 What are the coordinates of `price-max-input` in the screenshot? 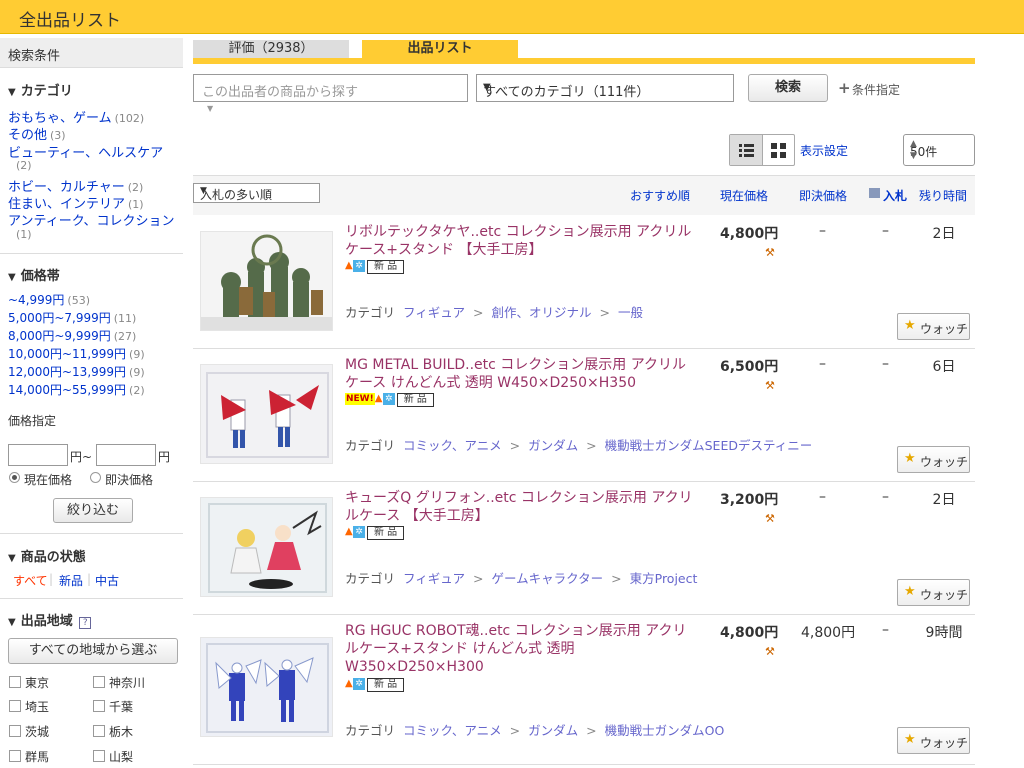 It's located at (126, 455).